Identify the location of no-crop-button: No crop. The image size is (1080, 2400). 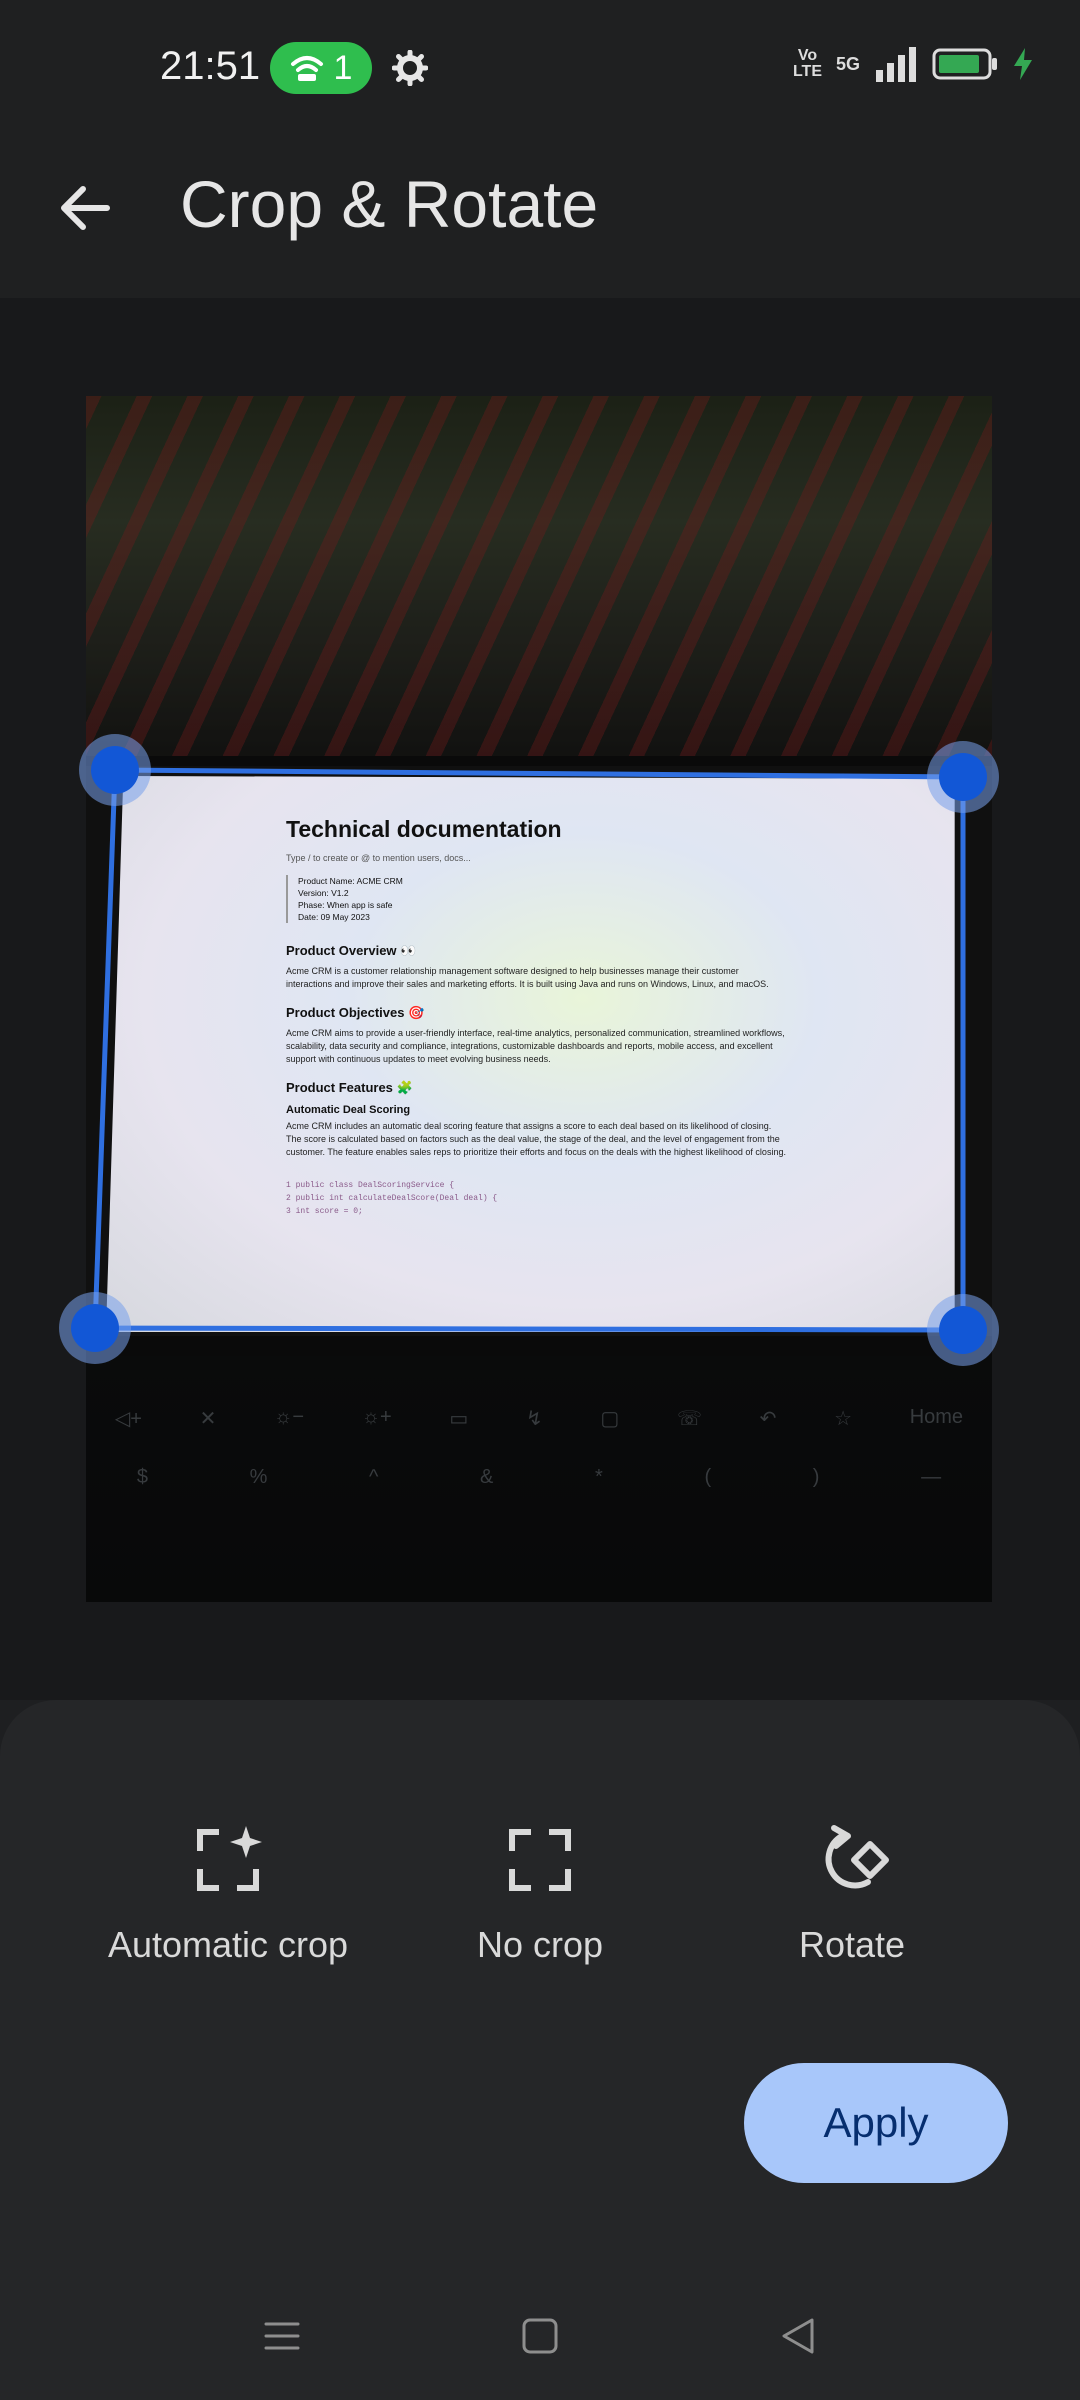
(540, 1893).